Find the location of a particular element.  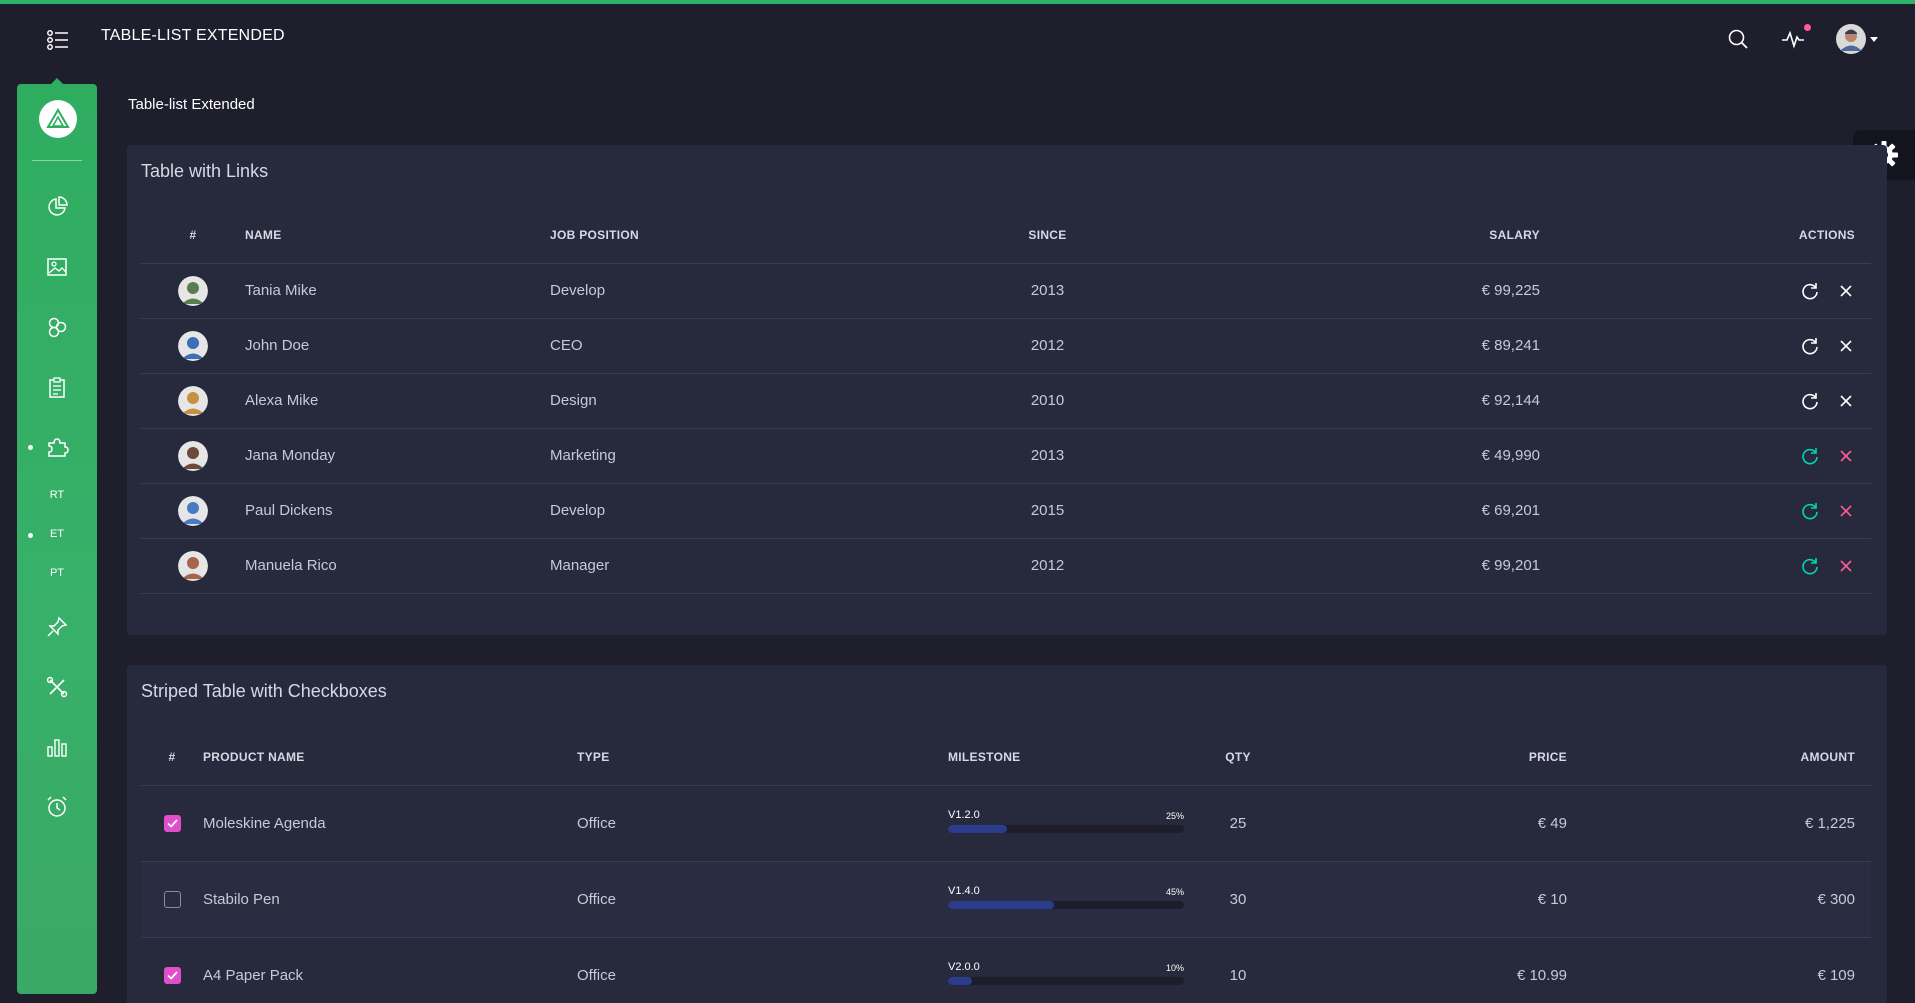

page-title: TABLE-LIST EXTENDED is located at coordinates (193, 35).